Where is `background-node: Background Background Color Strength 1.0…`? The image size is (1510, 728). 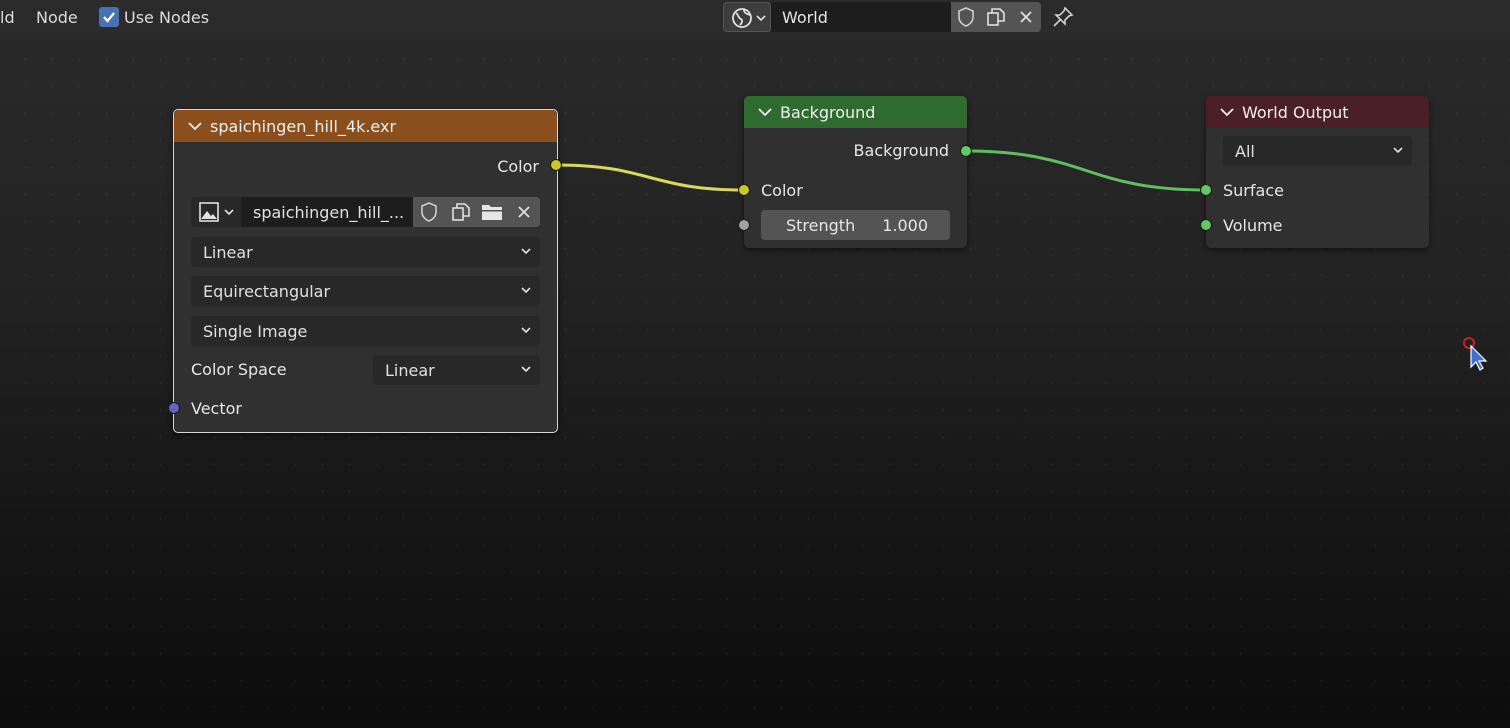
background-node: Background Background Color Strength 1.0… is located at coordinates (855, 172).